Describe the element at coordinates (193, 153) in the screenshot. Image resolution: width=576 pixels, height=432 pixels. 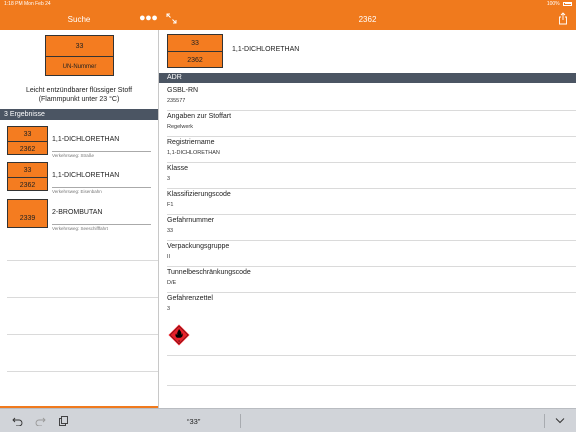
I see `field-value: 1,1-DICHLORETHAN` at that location.